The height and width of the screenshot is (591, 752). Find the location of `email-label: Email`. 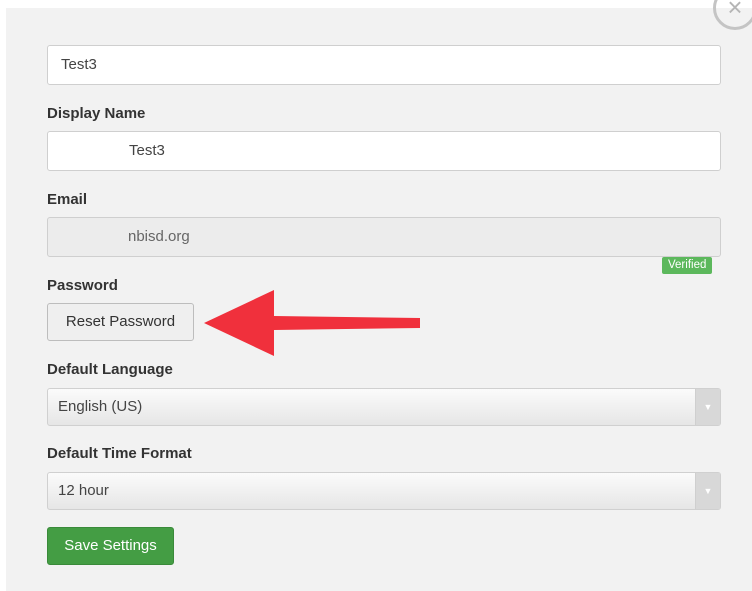

email-label: Email is located at coordinates (67, 199).